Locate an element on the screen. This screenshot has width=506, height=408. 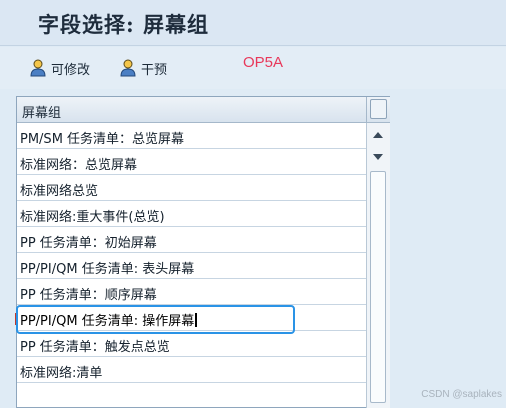
table-row: PM/SM 任务清单：总览屏幕 is located at coordinates (191, 136).